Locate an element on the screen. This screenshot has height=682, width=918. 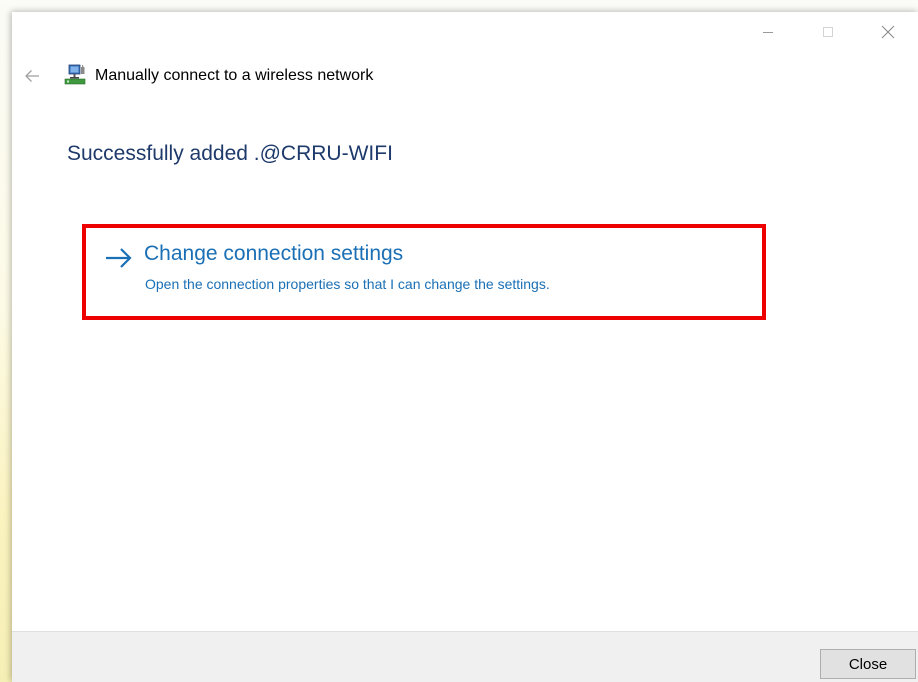
wireless-network-icon is located at coordinates (75, 74).